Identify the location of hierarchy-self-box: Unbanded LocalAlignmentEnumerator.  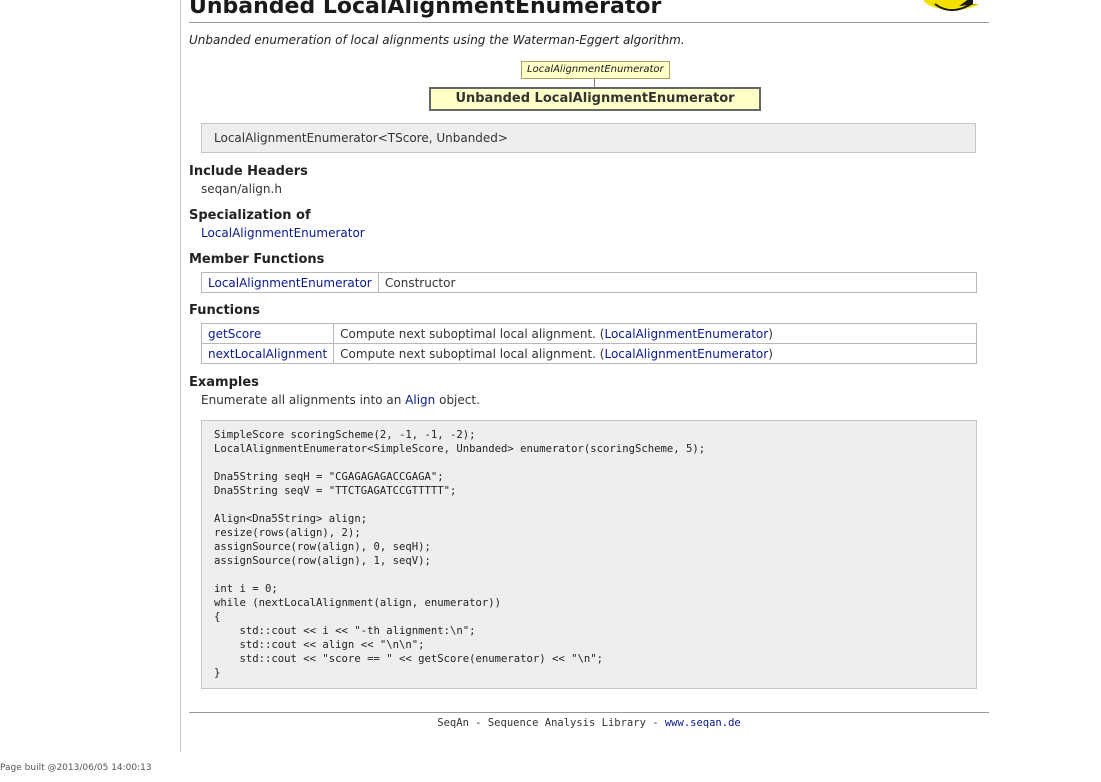
(595, 99).